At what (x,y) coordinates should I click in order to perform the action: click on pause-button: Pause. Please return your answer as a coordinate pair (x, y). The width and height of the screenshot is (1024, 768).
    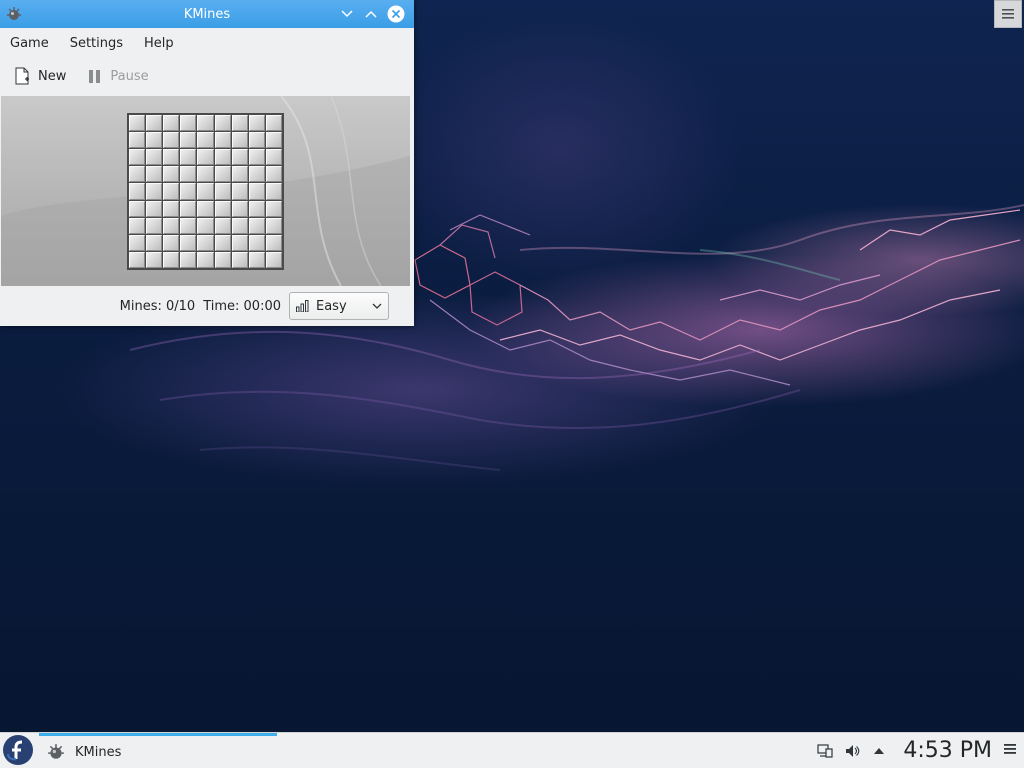
    Looking at the image, I should click on (118, 76).